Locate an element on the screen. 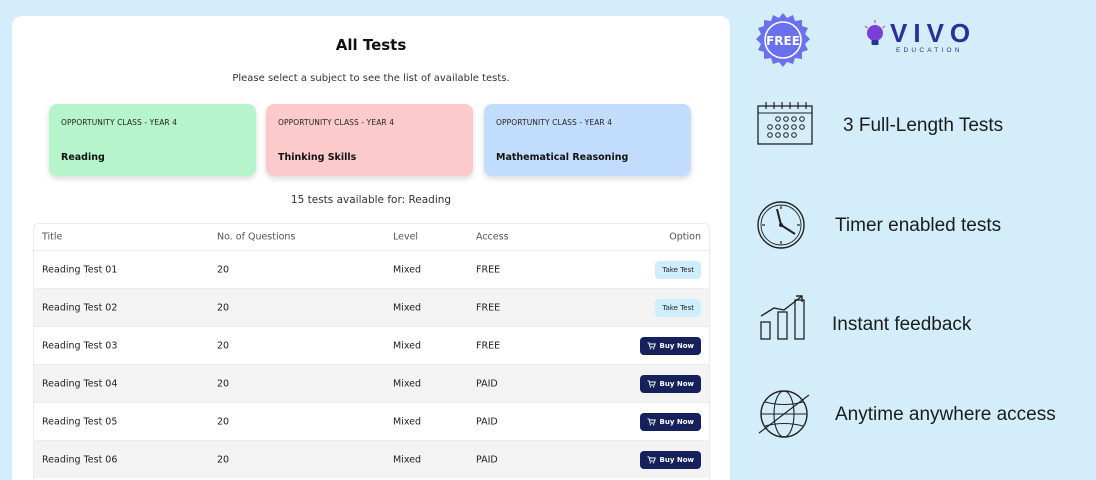 This screenshot has height=480, width=1096. subject-name: Mathematical Reasoning is located at coordinates (562, 157).